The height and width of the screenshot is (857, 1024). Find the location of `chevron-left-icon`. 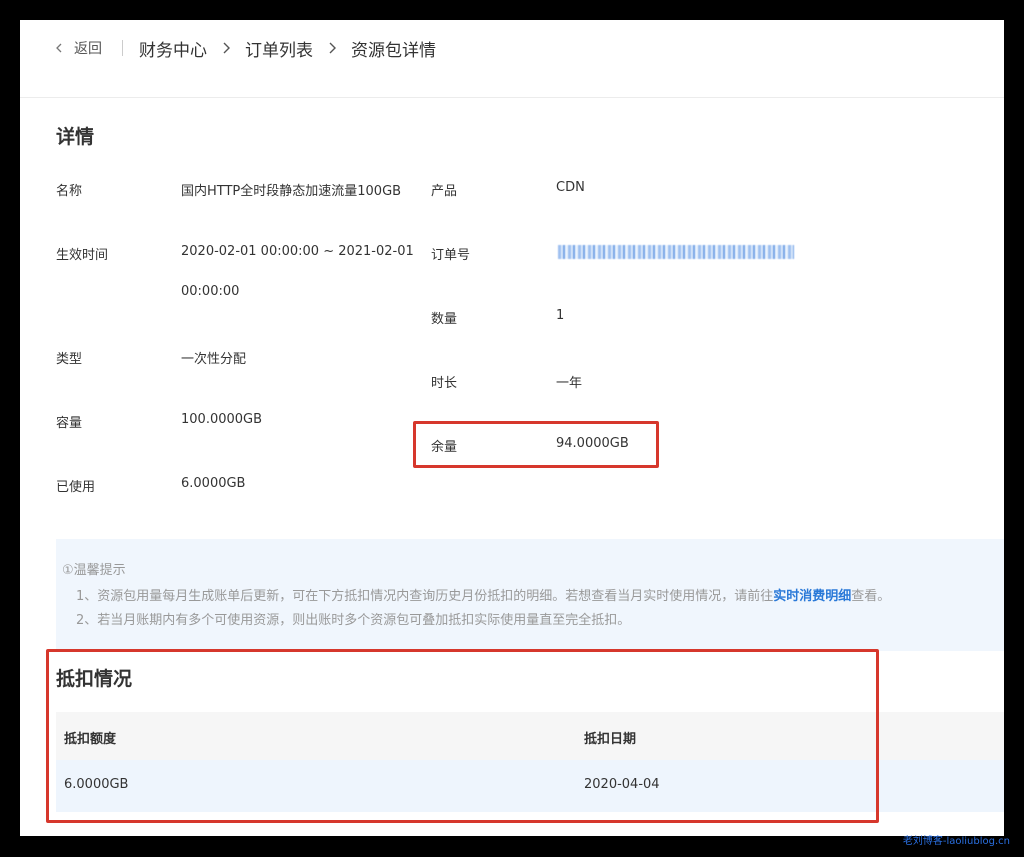

chevron-left-icon is located at coordinates (59, 48).